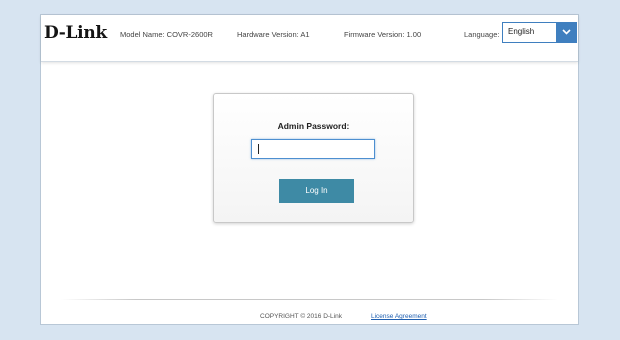 The image size is (620, 340). Describe the element at coordinates (258, 149) in the screenshot. I see `text-caret` at that location.